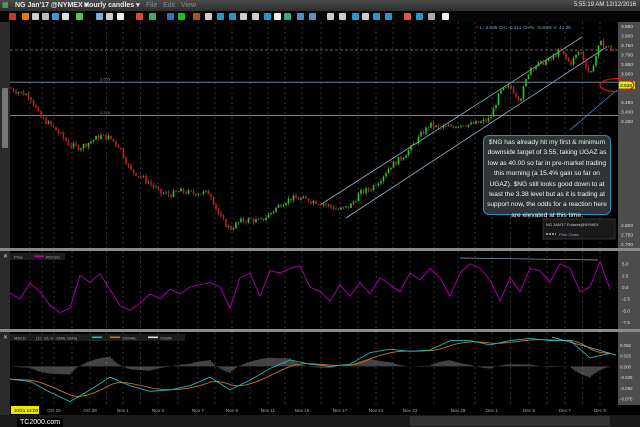 The image size is (640, 427). What do you see at coordinates (510, 421) in the screenshot?
I see `scrollbar-thumb` at bounding box center [510, 421].